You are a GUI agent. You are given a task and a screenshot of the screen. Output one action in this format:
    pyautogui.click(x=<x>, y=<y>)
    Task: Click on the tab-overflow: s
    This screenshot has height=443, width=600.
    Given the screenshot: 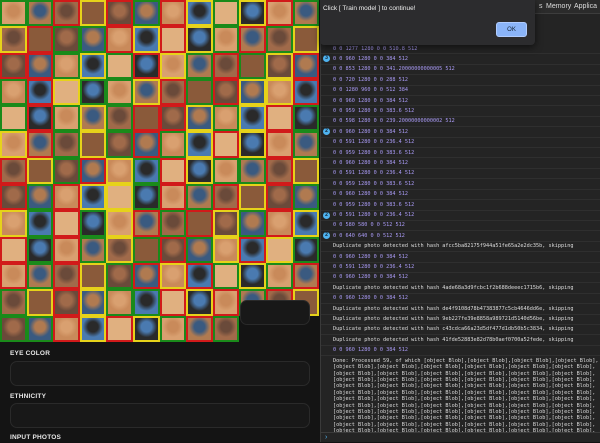 What is the action you would take?
    pyautogui.click(x=541, y=6)
    